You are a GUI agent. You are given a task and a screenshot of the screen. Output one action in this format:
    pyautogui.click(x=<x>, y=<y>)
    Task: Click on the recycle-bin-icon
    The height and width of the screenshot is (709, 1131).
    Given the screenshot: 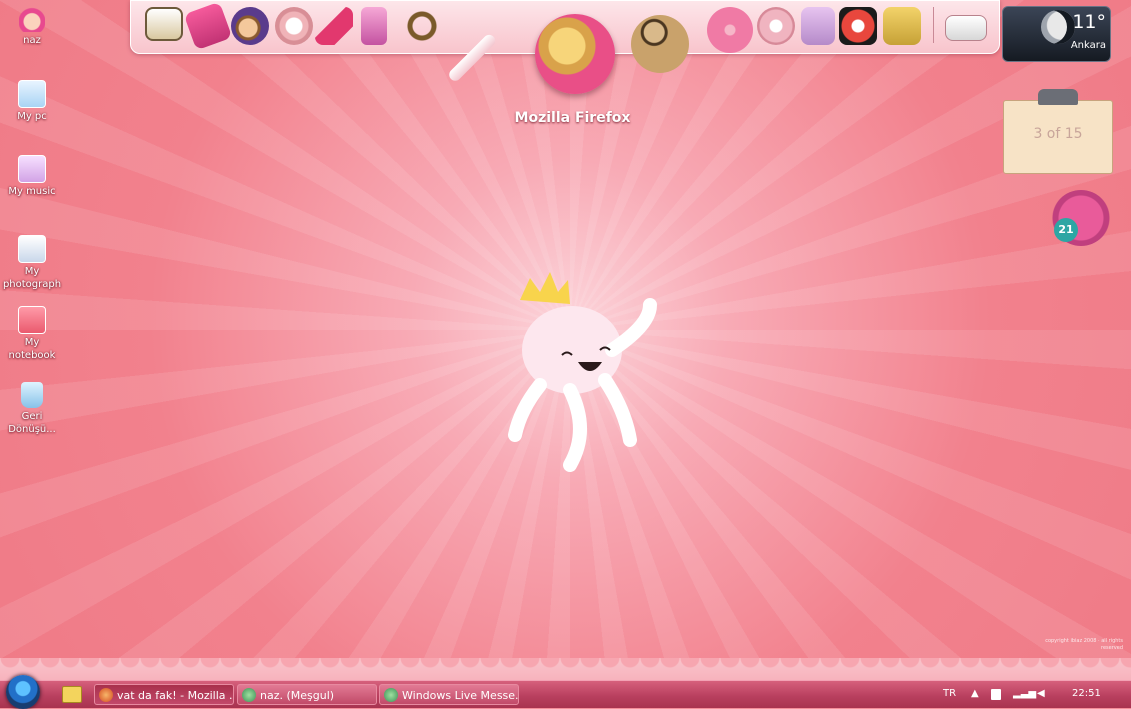 What is the action you would take?
    pyautogui.click(x=32, y=395)
    